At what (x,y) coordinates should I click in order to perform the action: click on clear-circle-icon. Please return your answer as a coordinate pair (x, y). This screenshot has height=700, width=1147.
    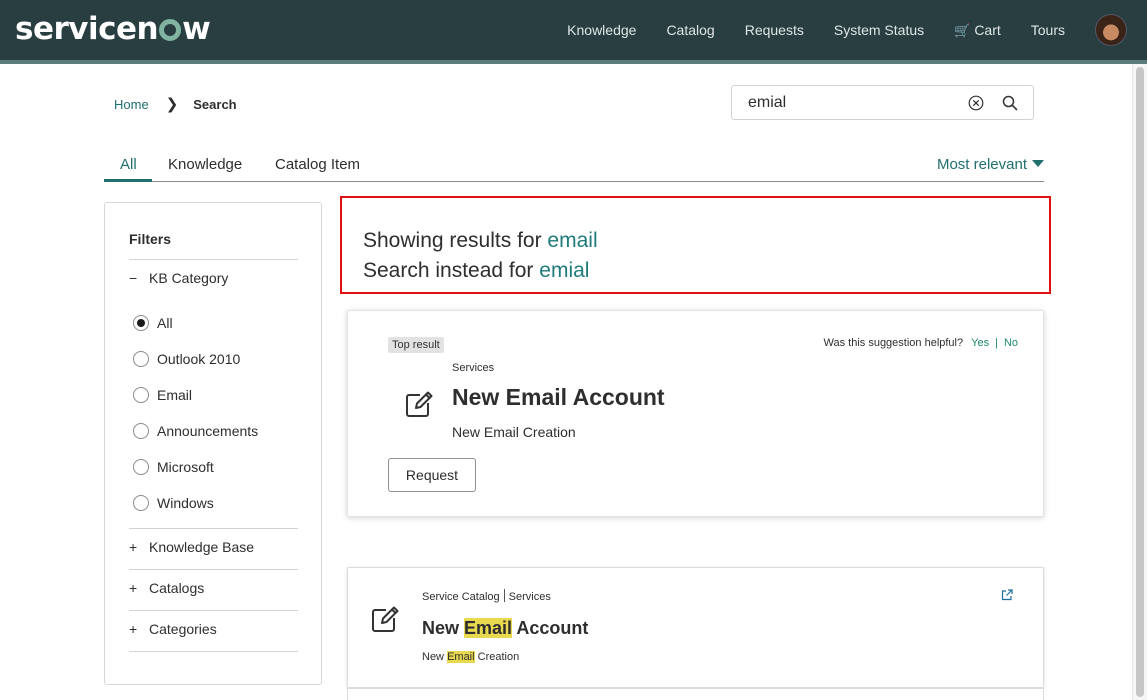
    Looking at the image, I should click on (976, 103).